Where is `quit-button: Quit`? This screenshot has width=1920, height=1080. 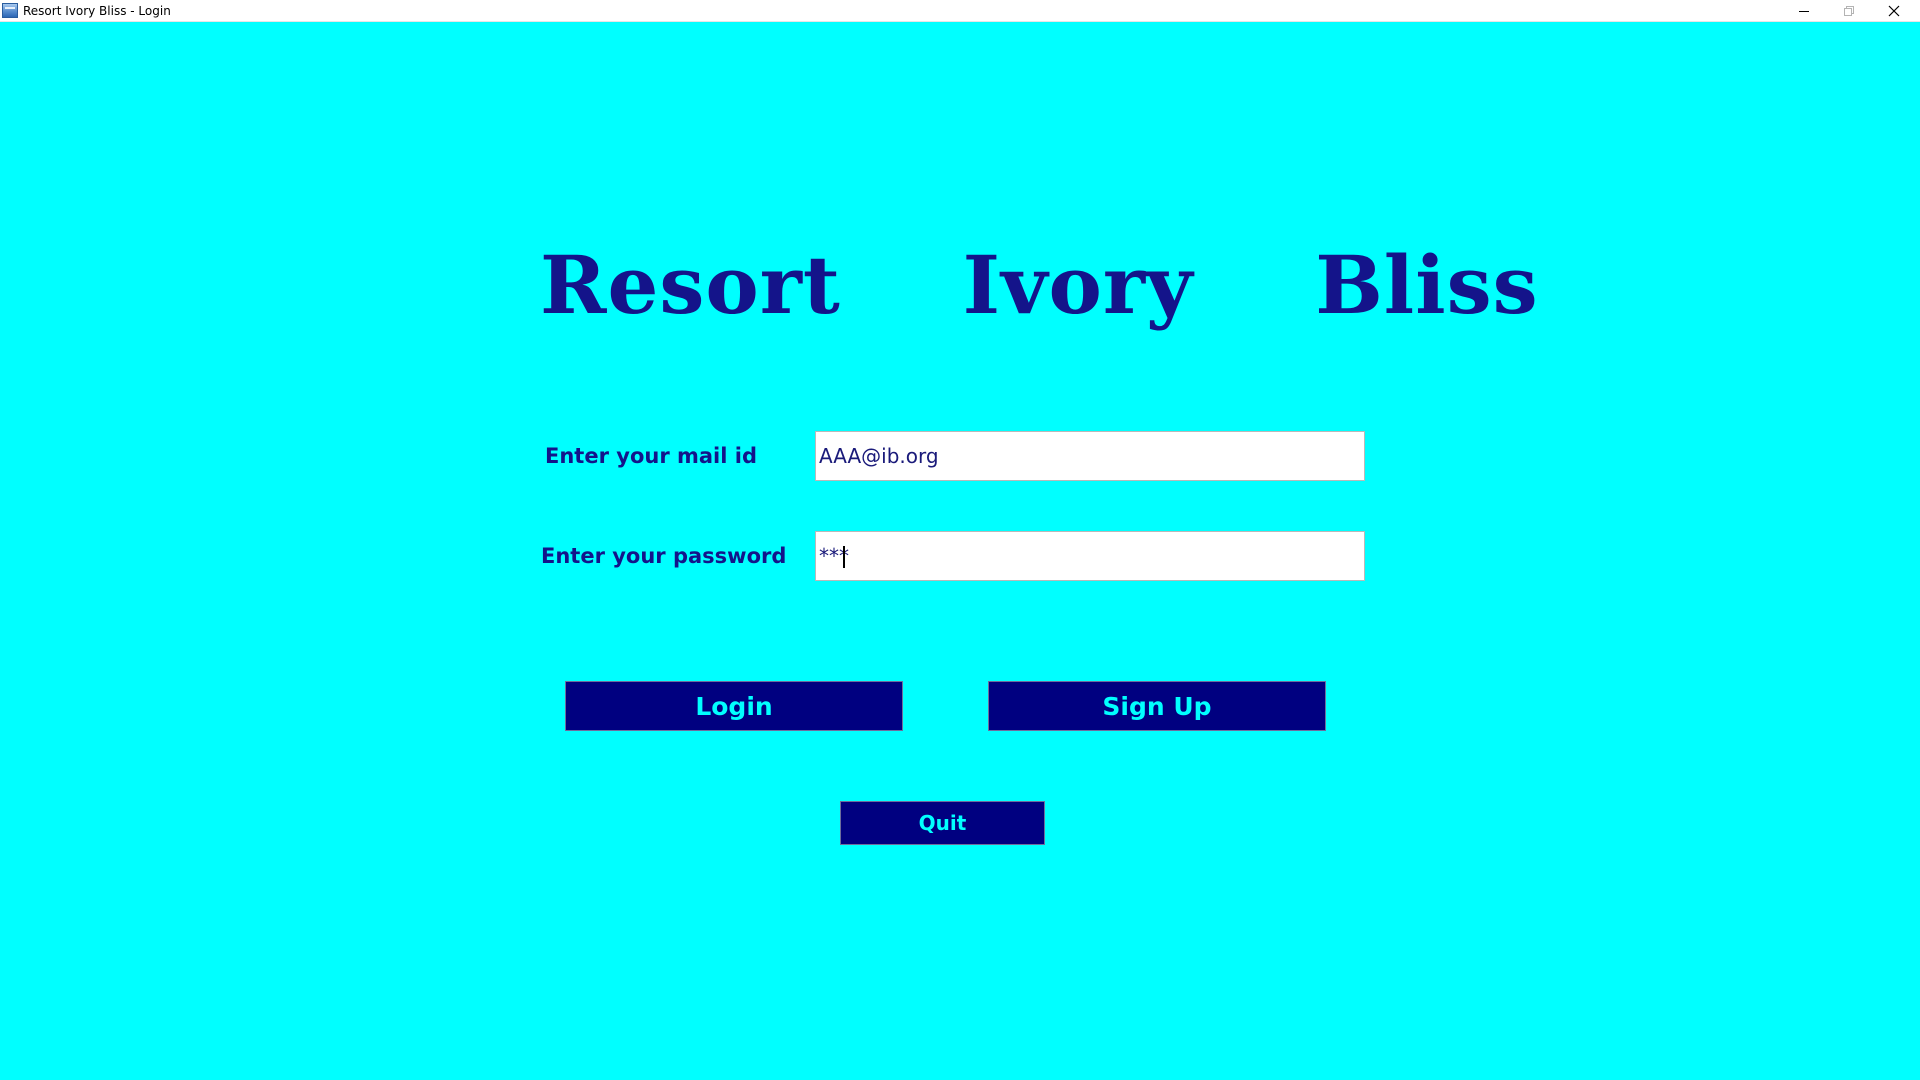 quit-button: Quit is located at coordinates (942, 823).